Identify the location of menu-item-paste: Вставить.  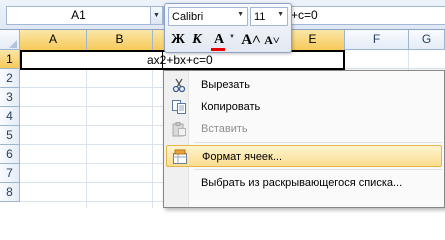
(304, 129).